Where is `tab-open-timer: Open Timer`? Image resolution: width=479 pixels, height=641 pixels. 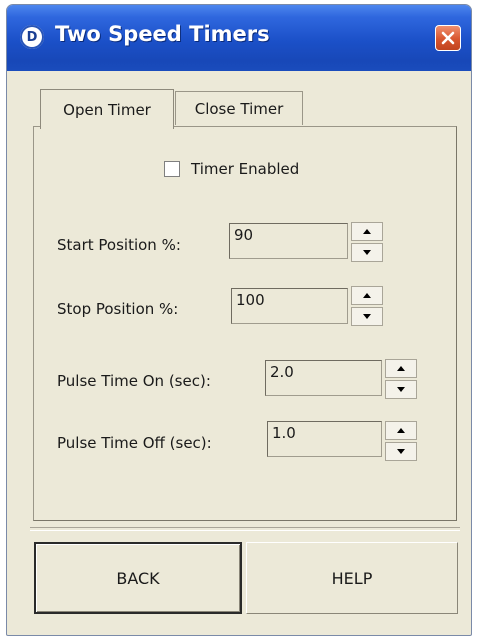 tab-open-timer: Open Timer is located at coordinates (107, 109).